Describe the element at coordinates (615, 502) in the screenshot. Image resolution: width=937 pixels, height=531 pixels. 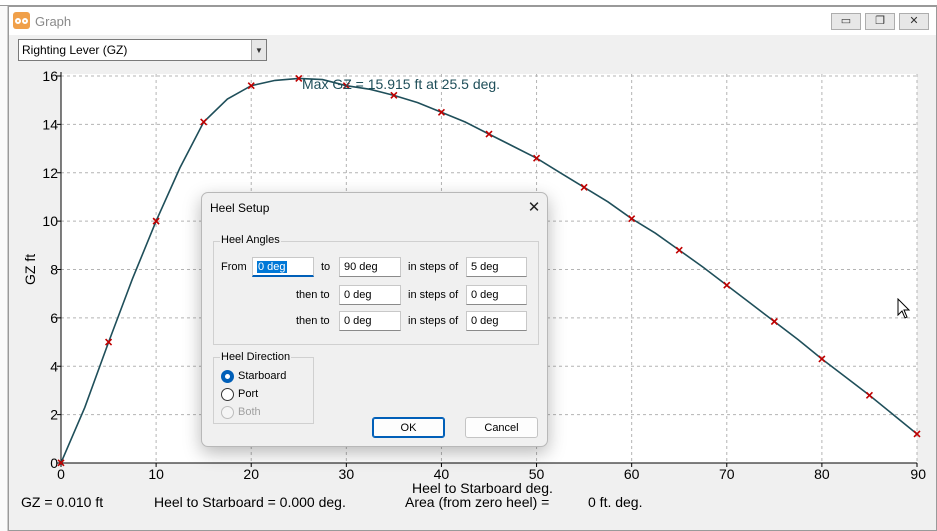
I see `status-area-value: 0 ft. deg.` at that location.